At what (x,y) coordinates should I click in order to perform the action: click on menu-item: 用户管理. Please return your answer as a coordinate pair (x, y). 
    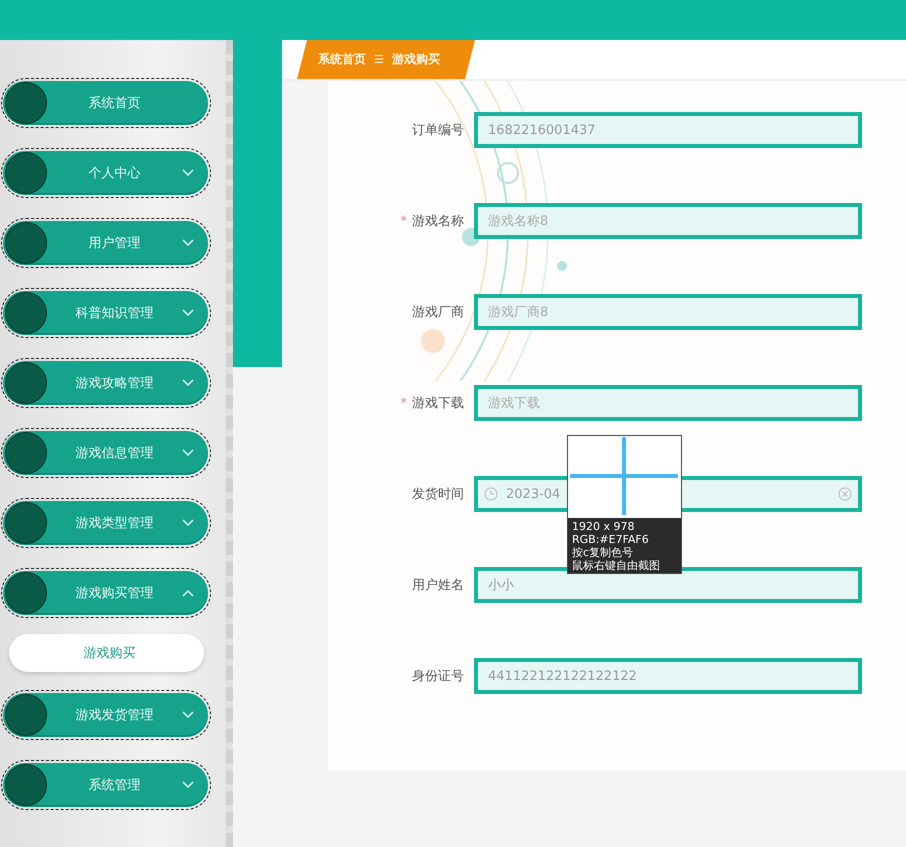
    Looking at the image, I should click on (105, 243).